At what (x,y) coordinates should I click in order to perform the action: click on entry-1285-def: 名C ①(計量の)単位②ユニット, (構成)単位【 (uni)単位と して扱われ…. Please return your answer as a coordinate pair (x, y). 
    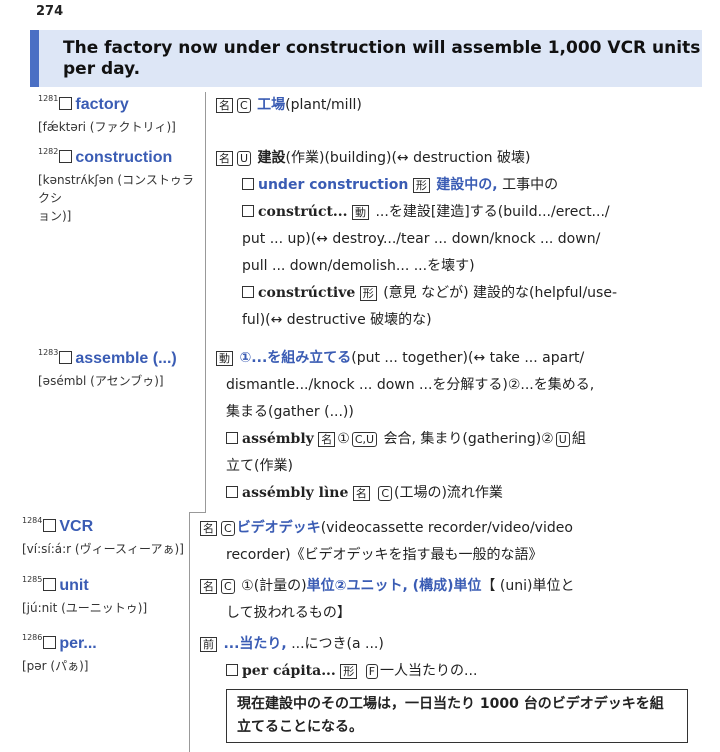
    Looking at the image, I should click on (447, 600).